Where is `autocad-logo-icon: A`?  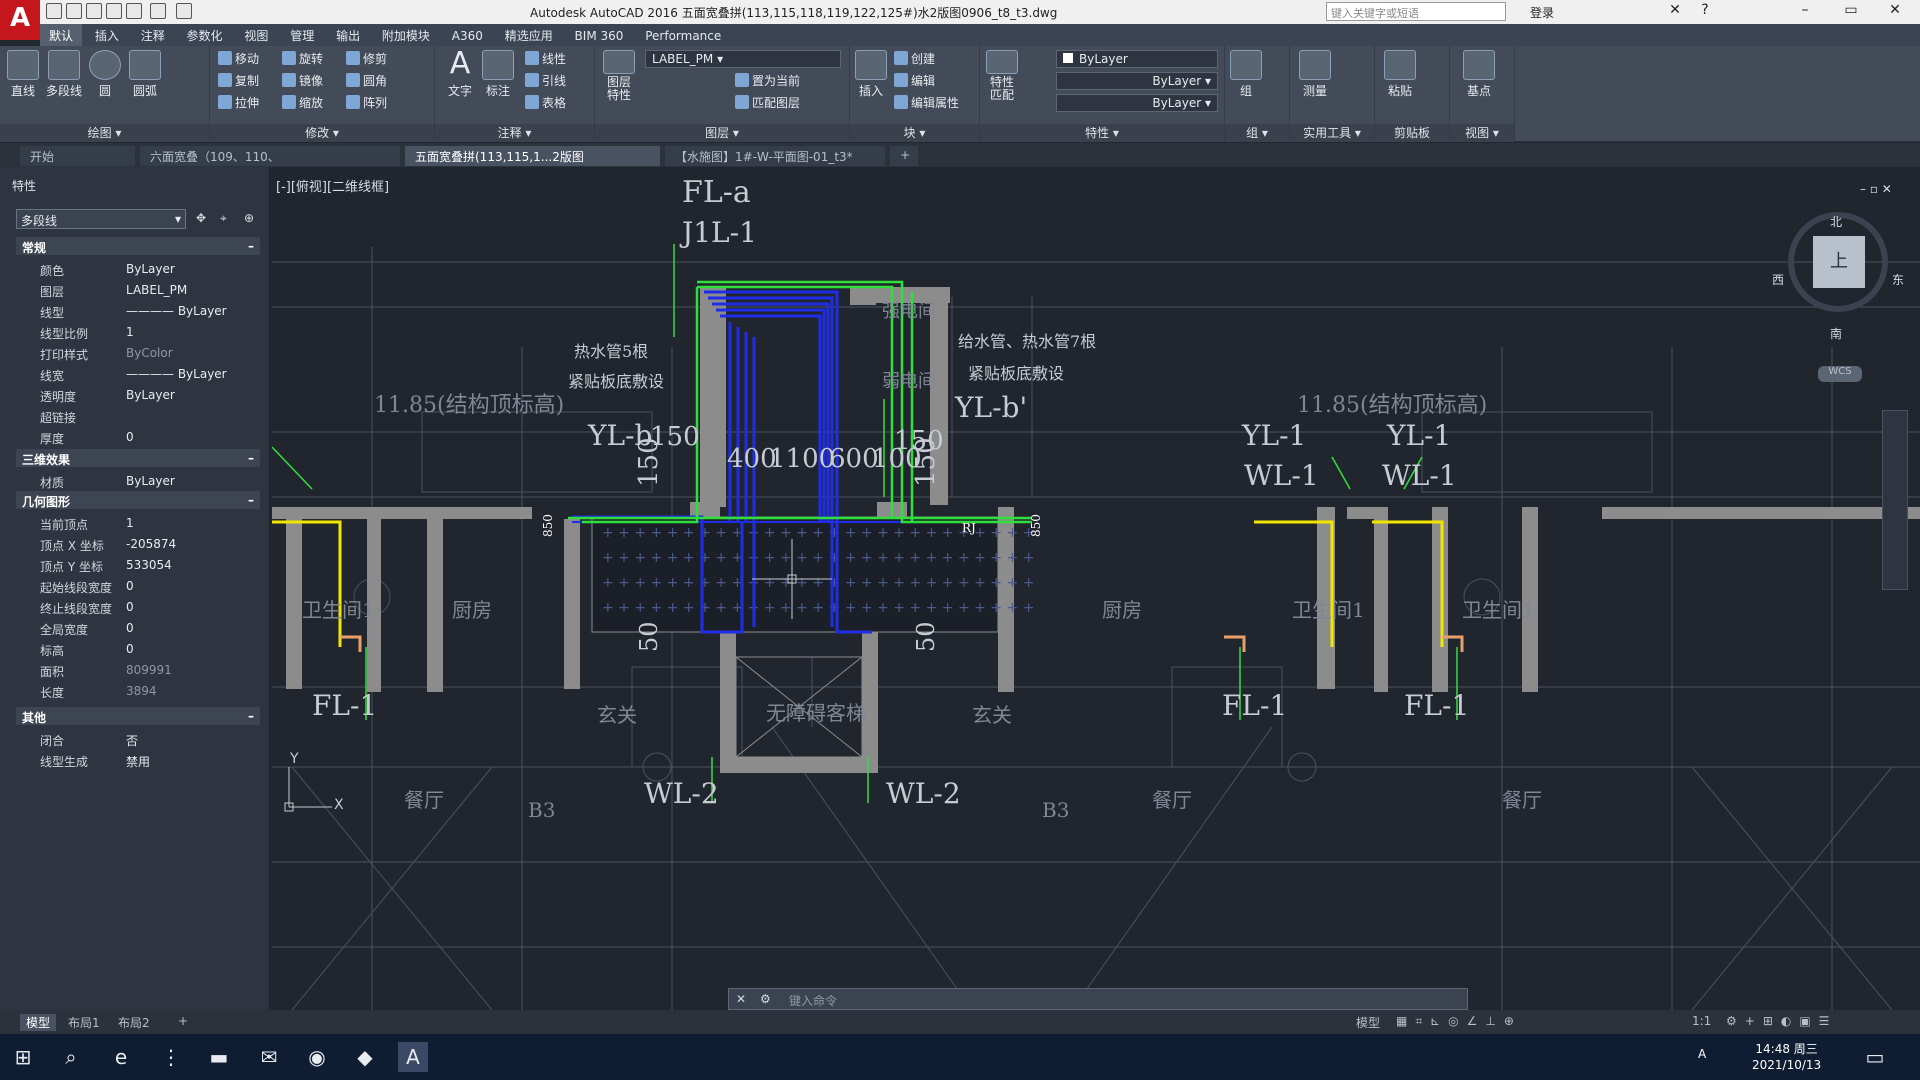 autocad-logo-icon: A is located at coordinates (20, 20).